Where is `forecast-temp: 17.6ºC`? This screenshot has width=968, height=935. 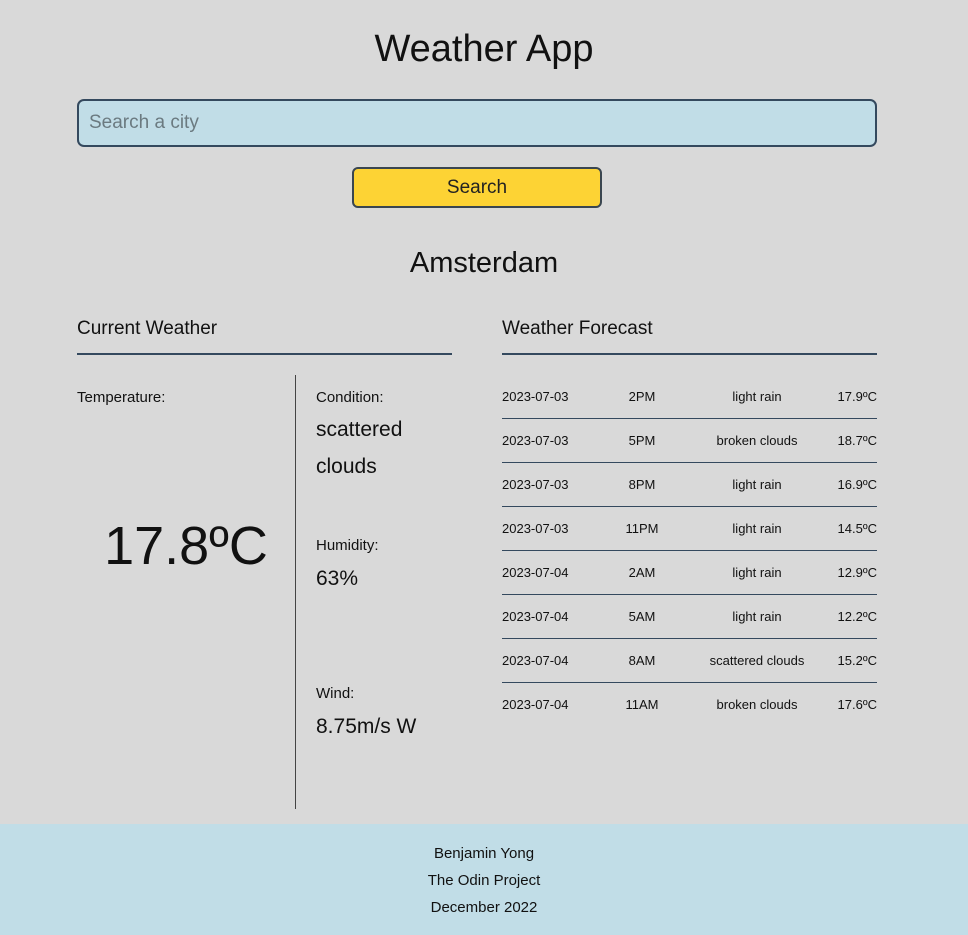
forecast-temp: 17.6ºC is located at coordinates (857, 704).